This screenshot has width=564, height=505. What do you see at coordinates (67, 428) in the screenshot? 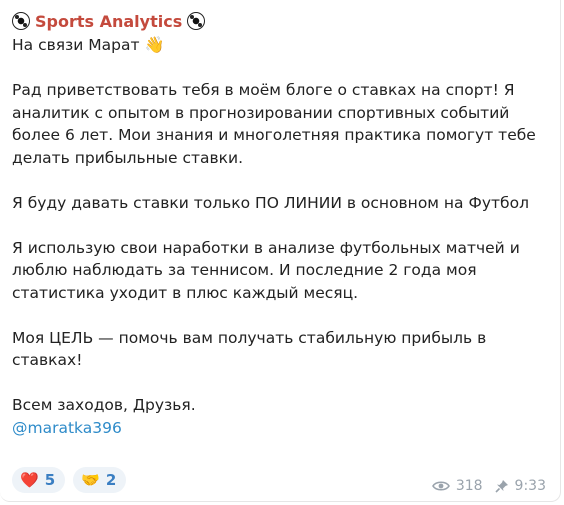
I see `author-handle-link: @maratka396` at bounding box center [67, 428].